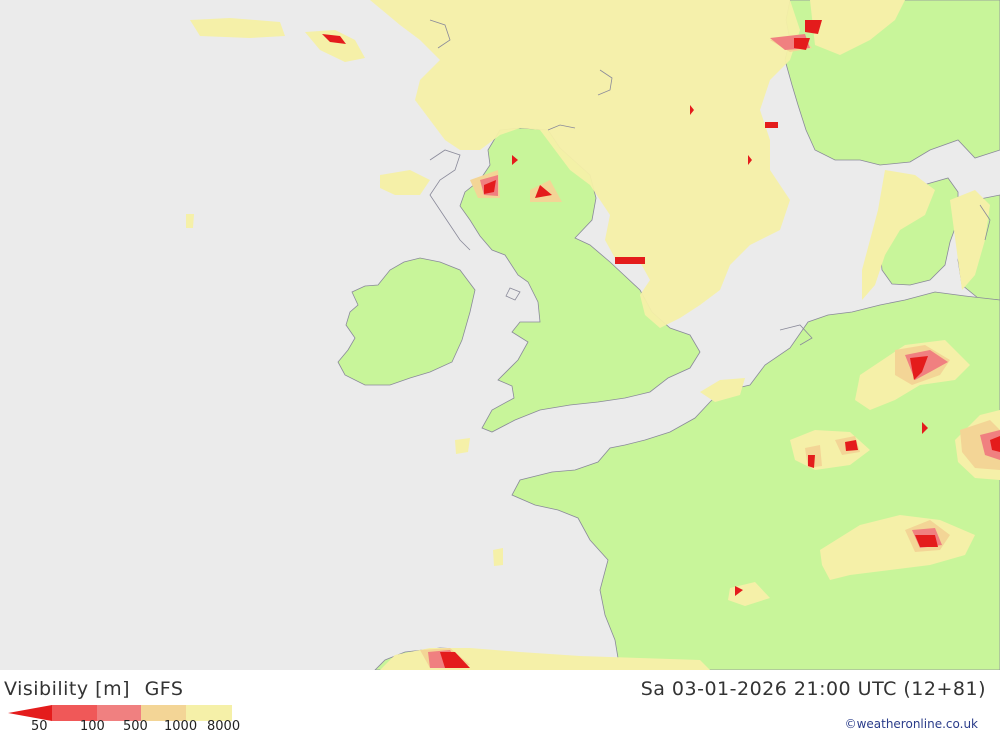 The height and width of the screenshot is (734, 1000). Describe the element at coordinates (92, 726) in the screenshot. I see `legend-label-100: 100` at that location.